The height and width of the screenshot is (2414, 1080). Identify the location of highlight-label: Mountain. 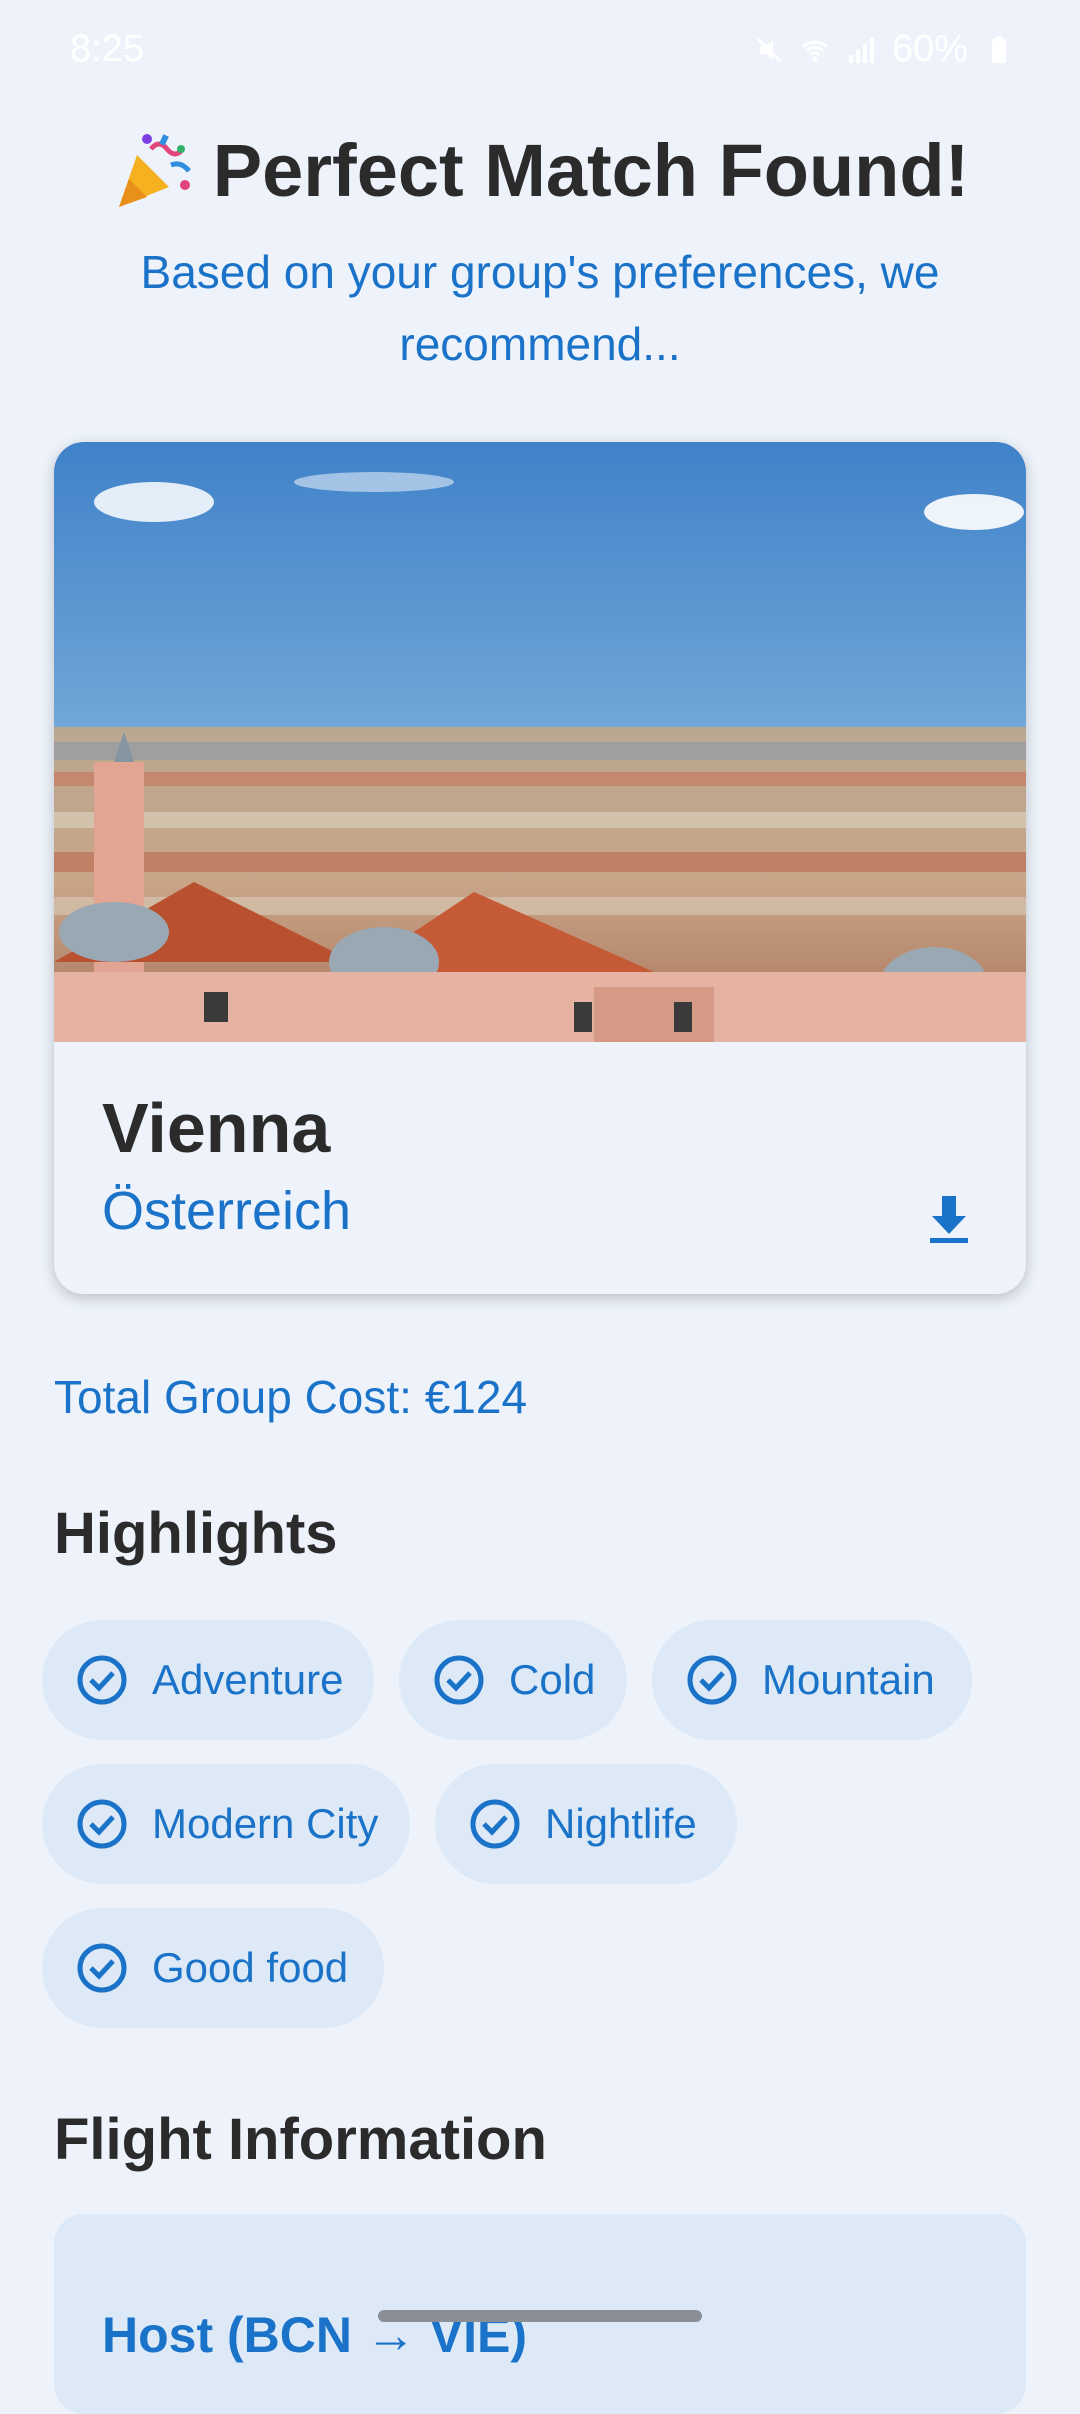
(848, 1679).